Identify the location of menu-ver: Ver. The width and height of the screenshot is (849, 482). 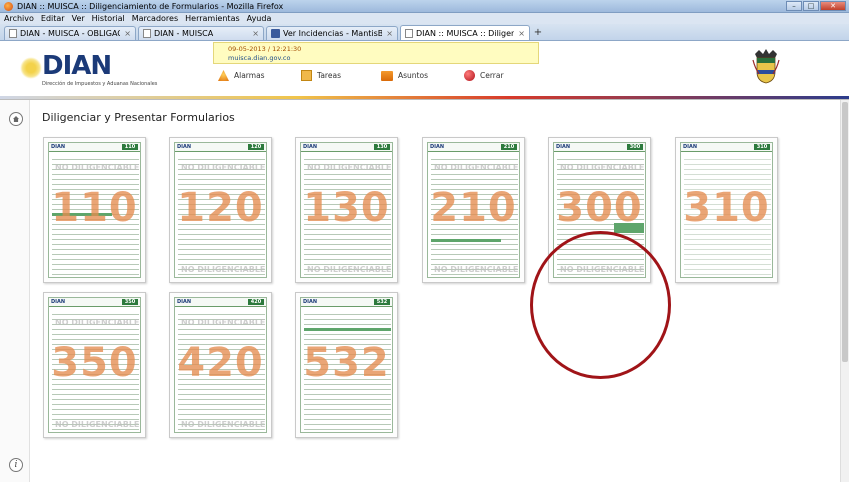
(78, 18).